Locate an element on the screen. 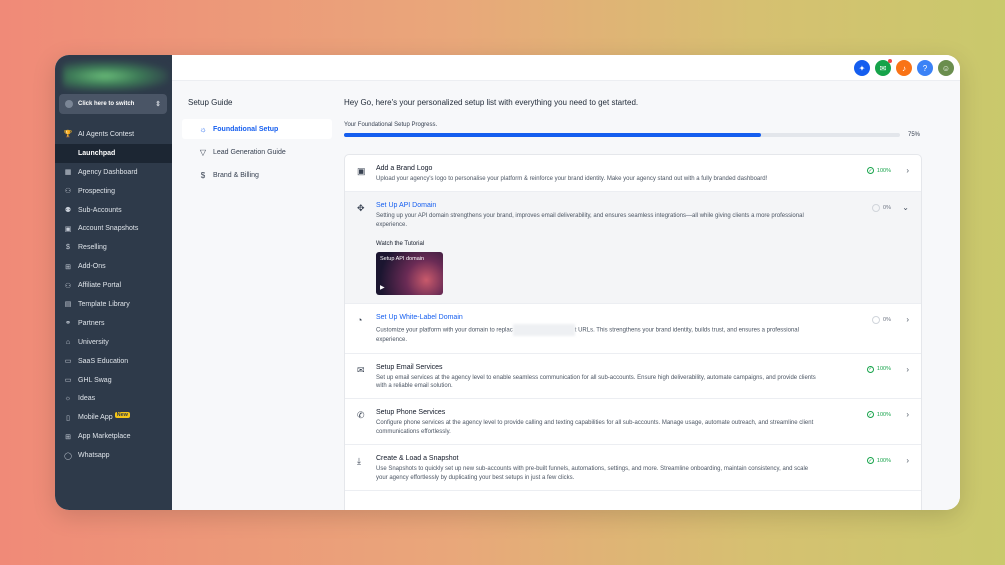 This screenshot has height=565, width=1005. guide-item-label: Foundational Setup is located at coordinates (246, 129).